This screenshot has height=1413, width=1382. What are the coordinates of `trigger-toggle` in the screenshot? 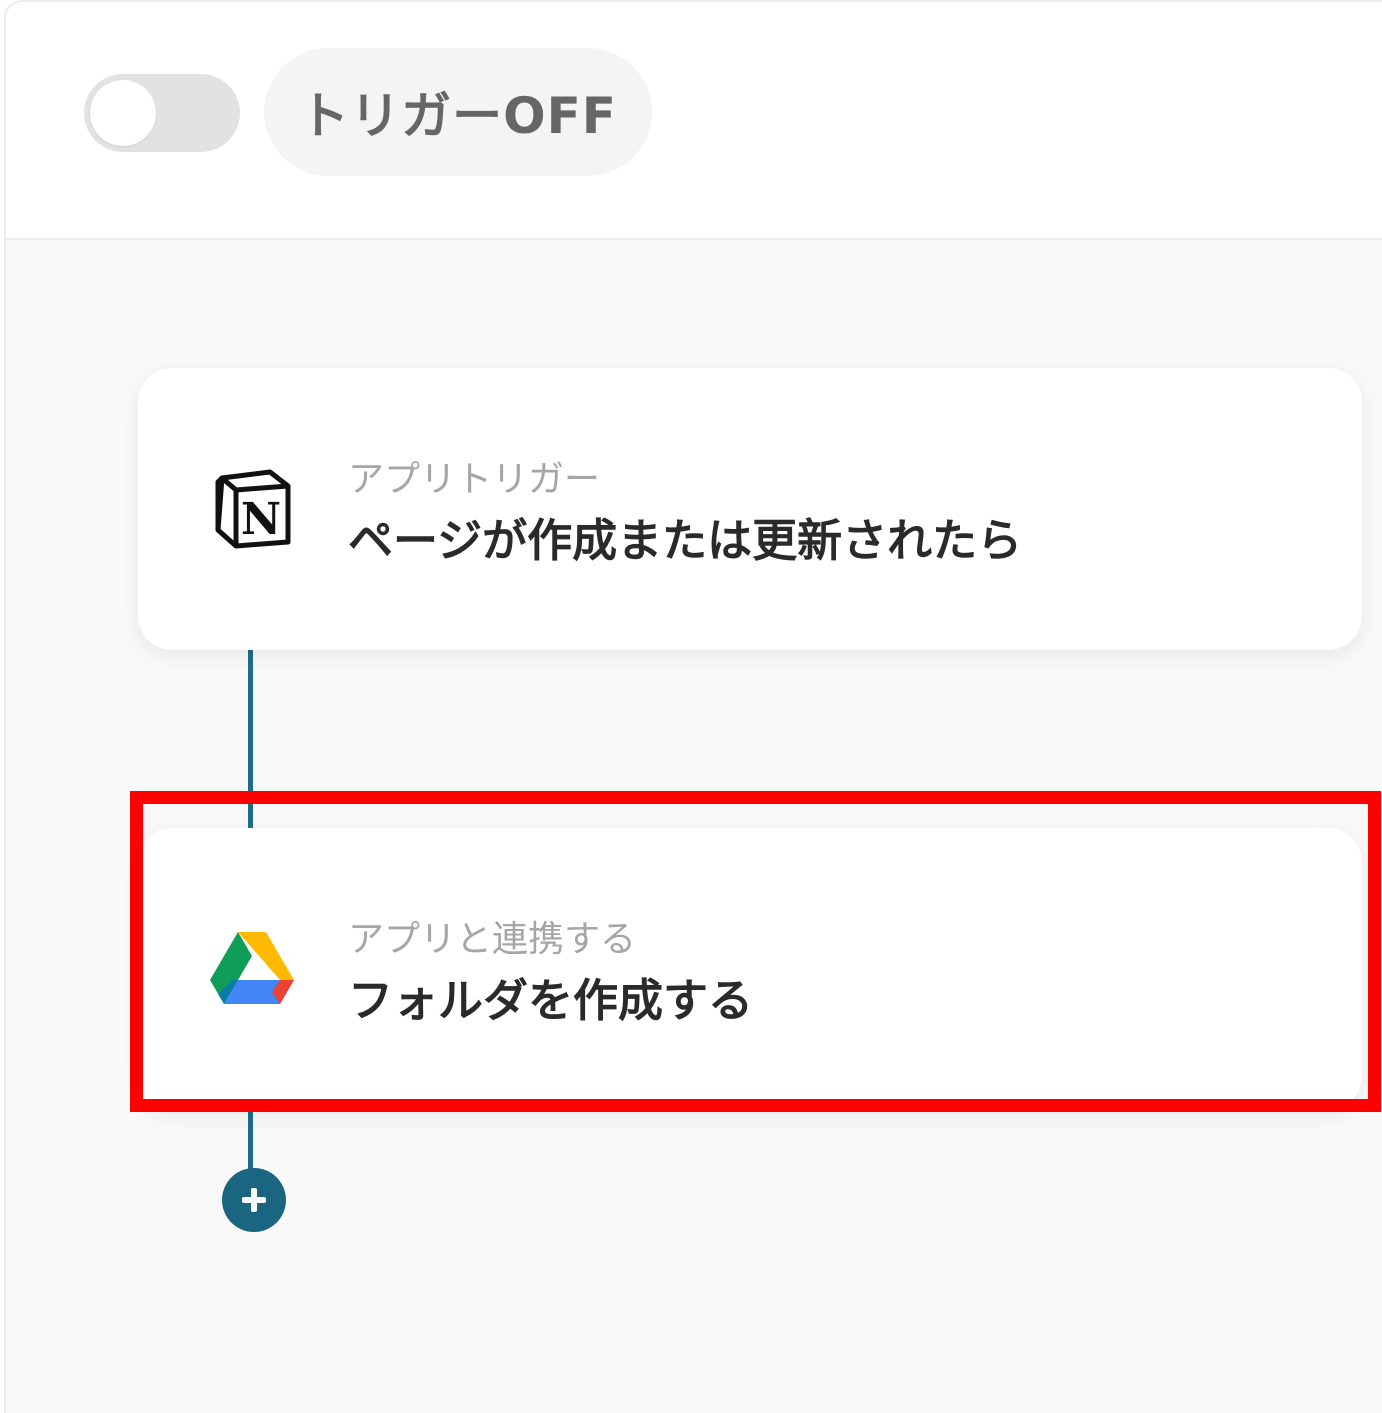 It's located at (162, 113).